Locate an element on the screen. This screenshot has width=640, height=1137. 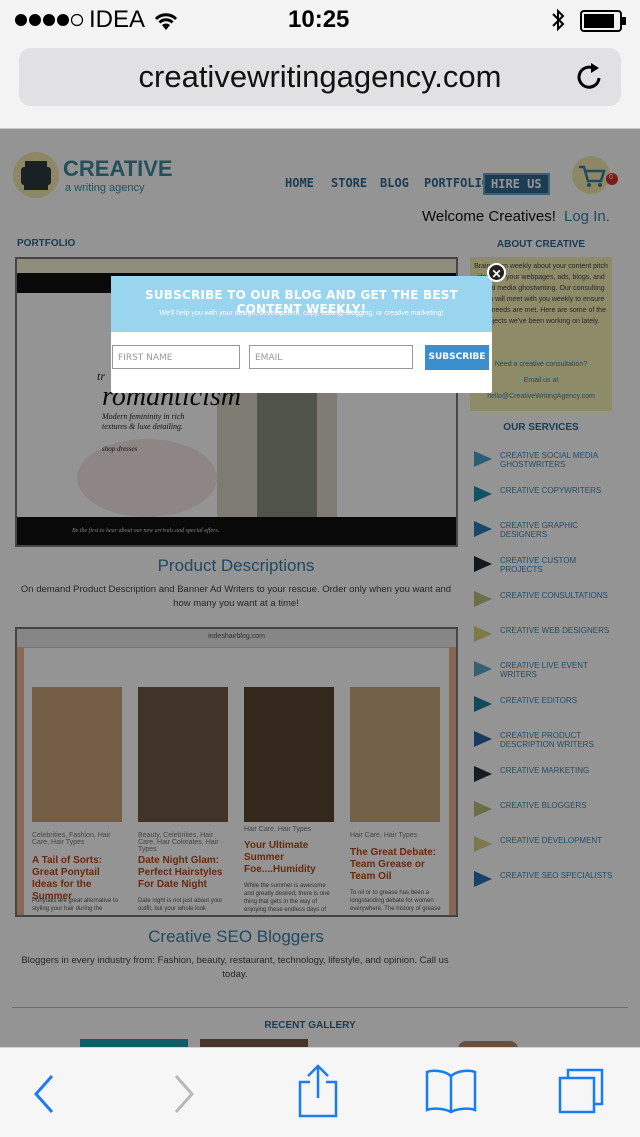
subscribe-button: SUBSCRIBE is located at coordinates (457, 357).